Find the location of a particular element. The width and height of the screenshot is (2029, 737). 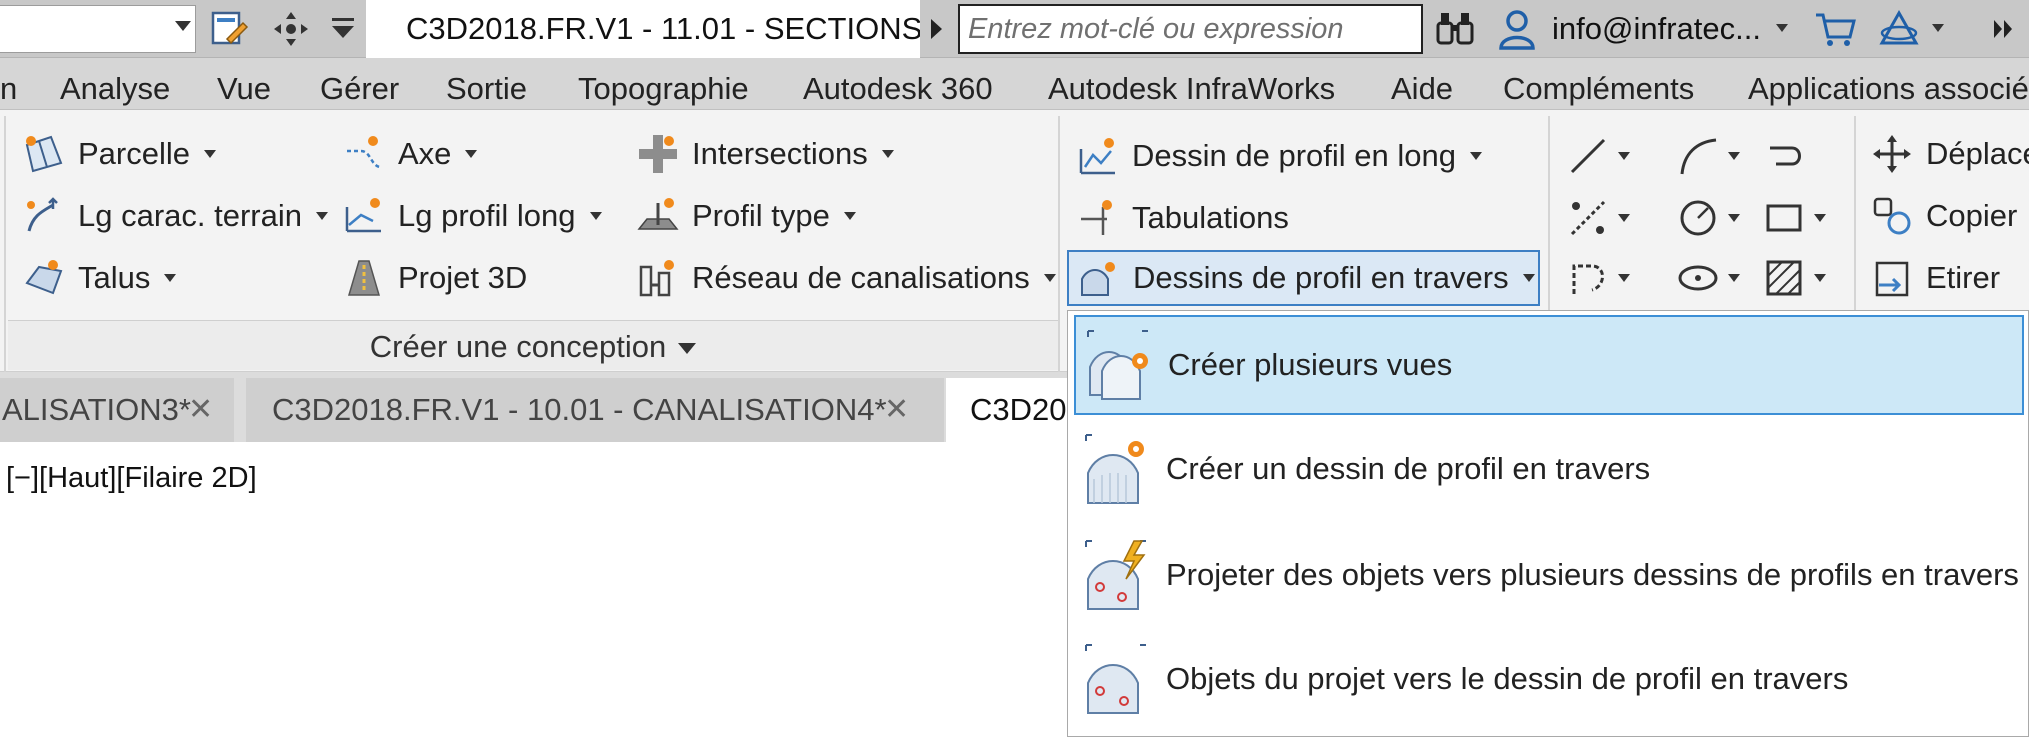

expand-title-icon is located at coordinates (936, 29).